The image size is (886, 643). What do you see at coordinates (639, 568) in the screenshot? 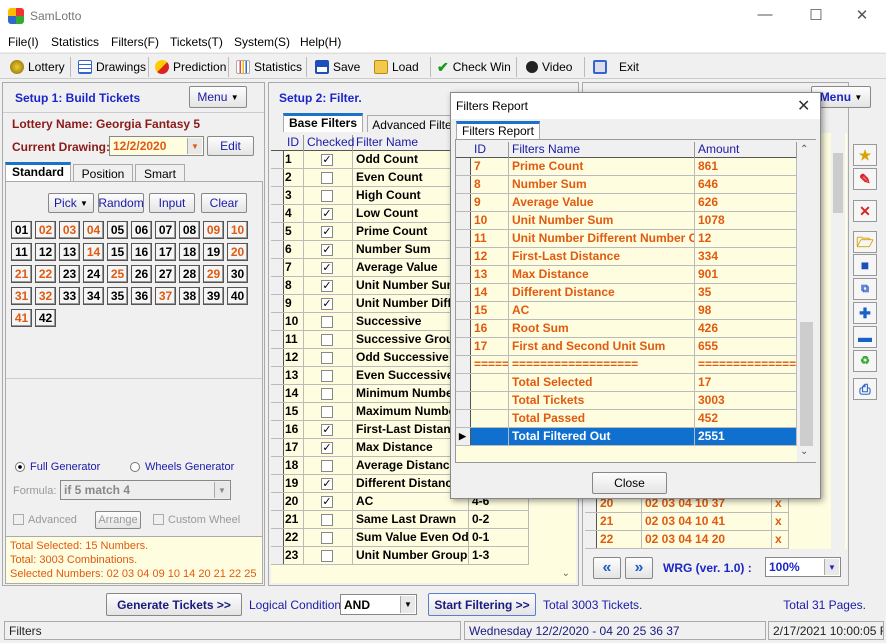
I see `next-page-button: »` at bounding box center [639, 568].